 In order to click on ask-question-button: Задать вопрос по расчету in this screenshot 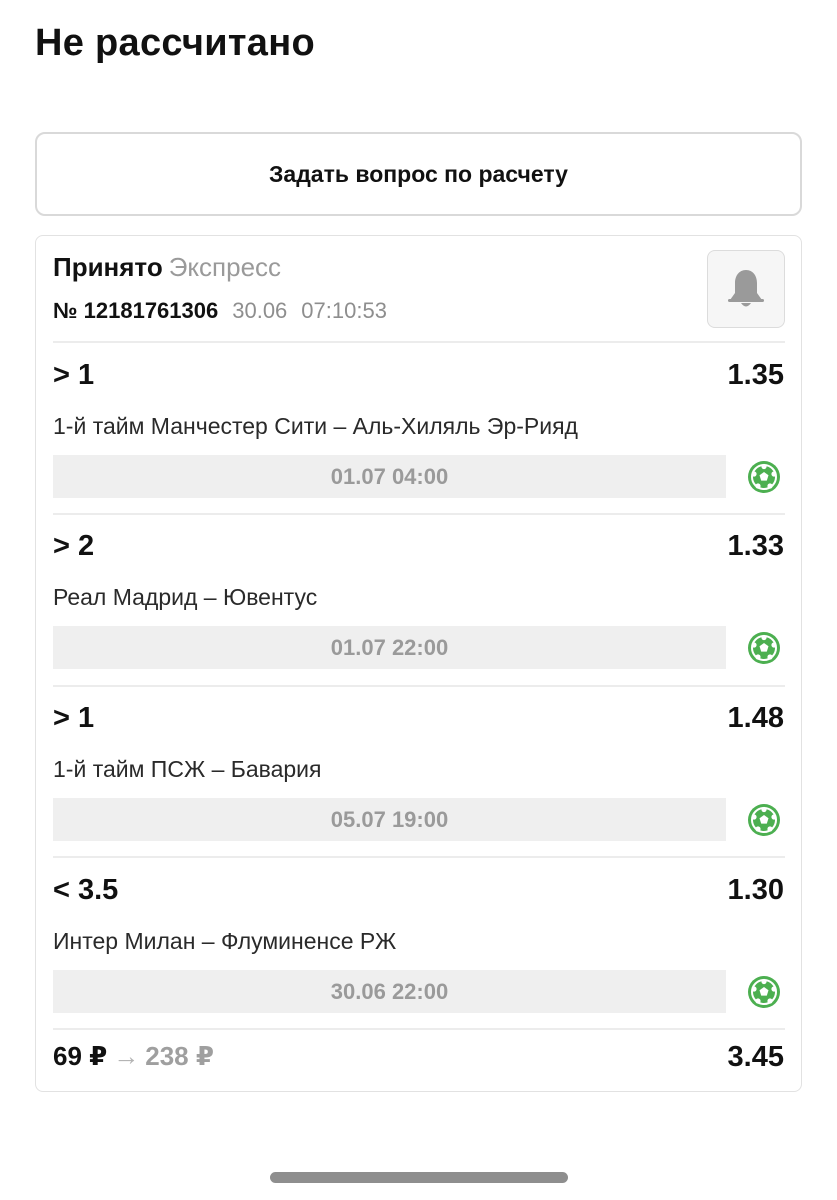, I will do `click(418, 174)`.